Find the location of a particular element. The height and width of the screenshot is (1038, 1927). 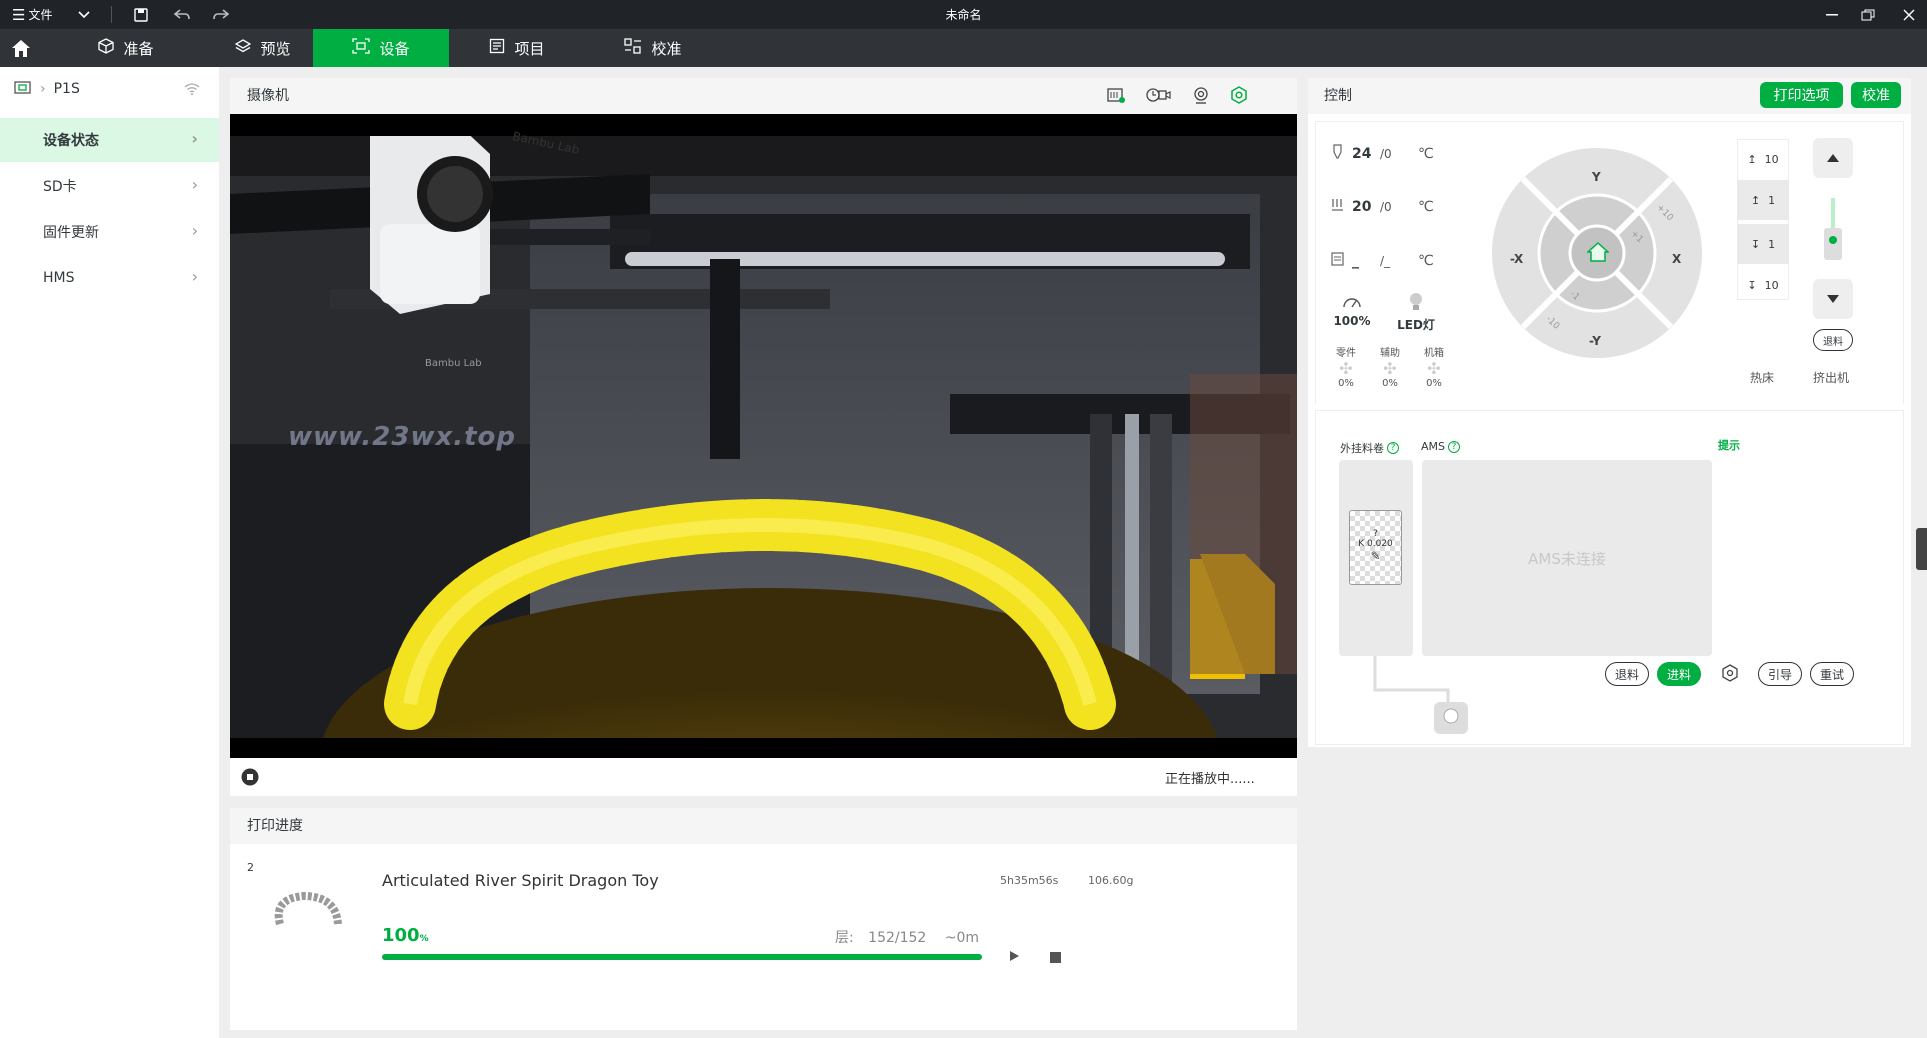

fan-label: 机箱 is located at coordinates (1434, 353).